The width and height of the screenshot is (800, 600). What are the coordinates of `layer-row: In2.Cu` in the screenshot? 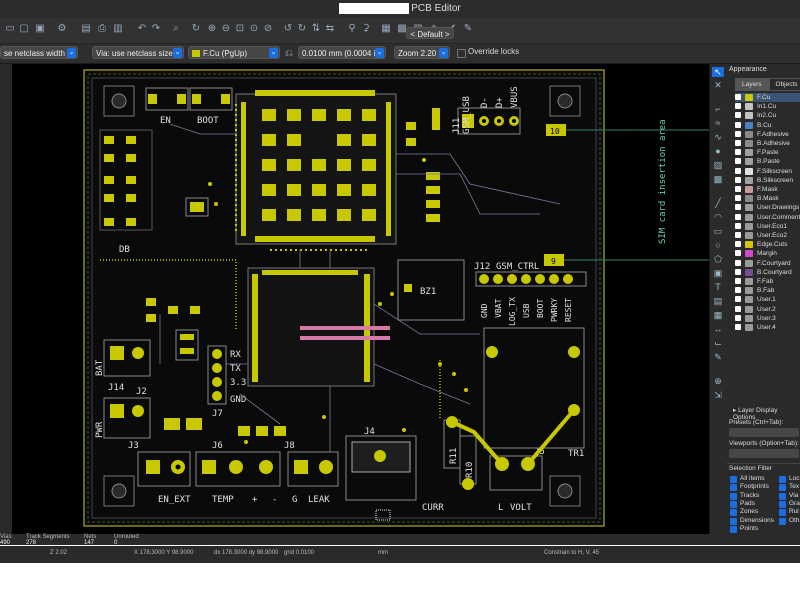 It's located at (767, 115).